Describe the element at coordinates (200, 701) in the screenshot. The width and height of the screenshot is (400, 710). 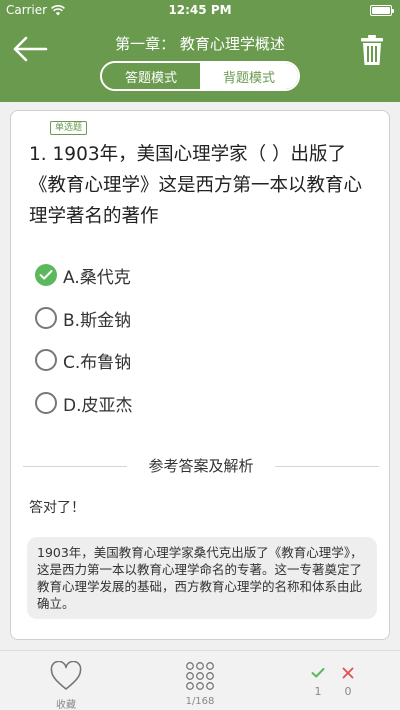
I see `progress-label: 1/168` at that location.